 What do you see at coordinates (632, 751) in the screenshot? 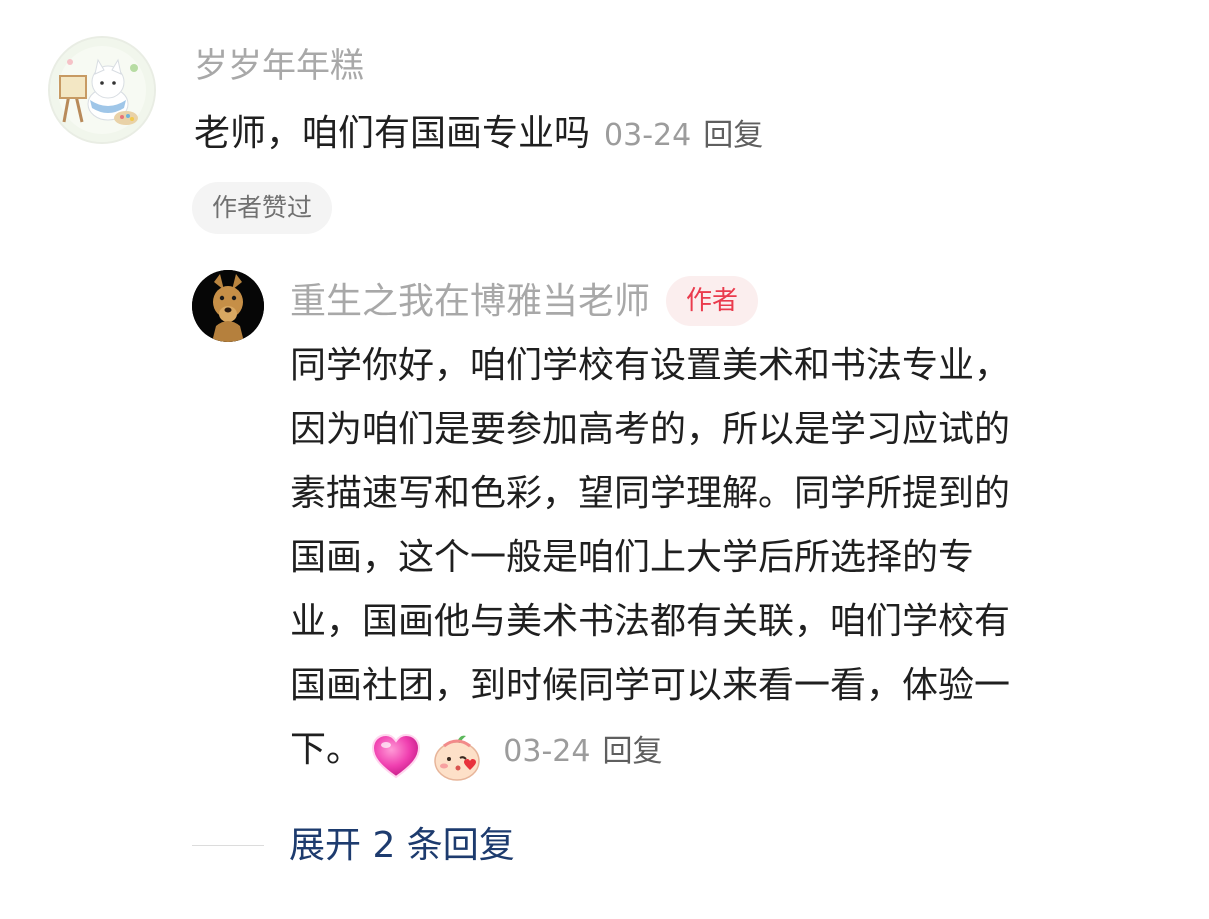
I see `reply-reply-button: 回复` at bounding box center [632, 751].